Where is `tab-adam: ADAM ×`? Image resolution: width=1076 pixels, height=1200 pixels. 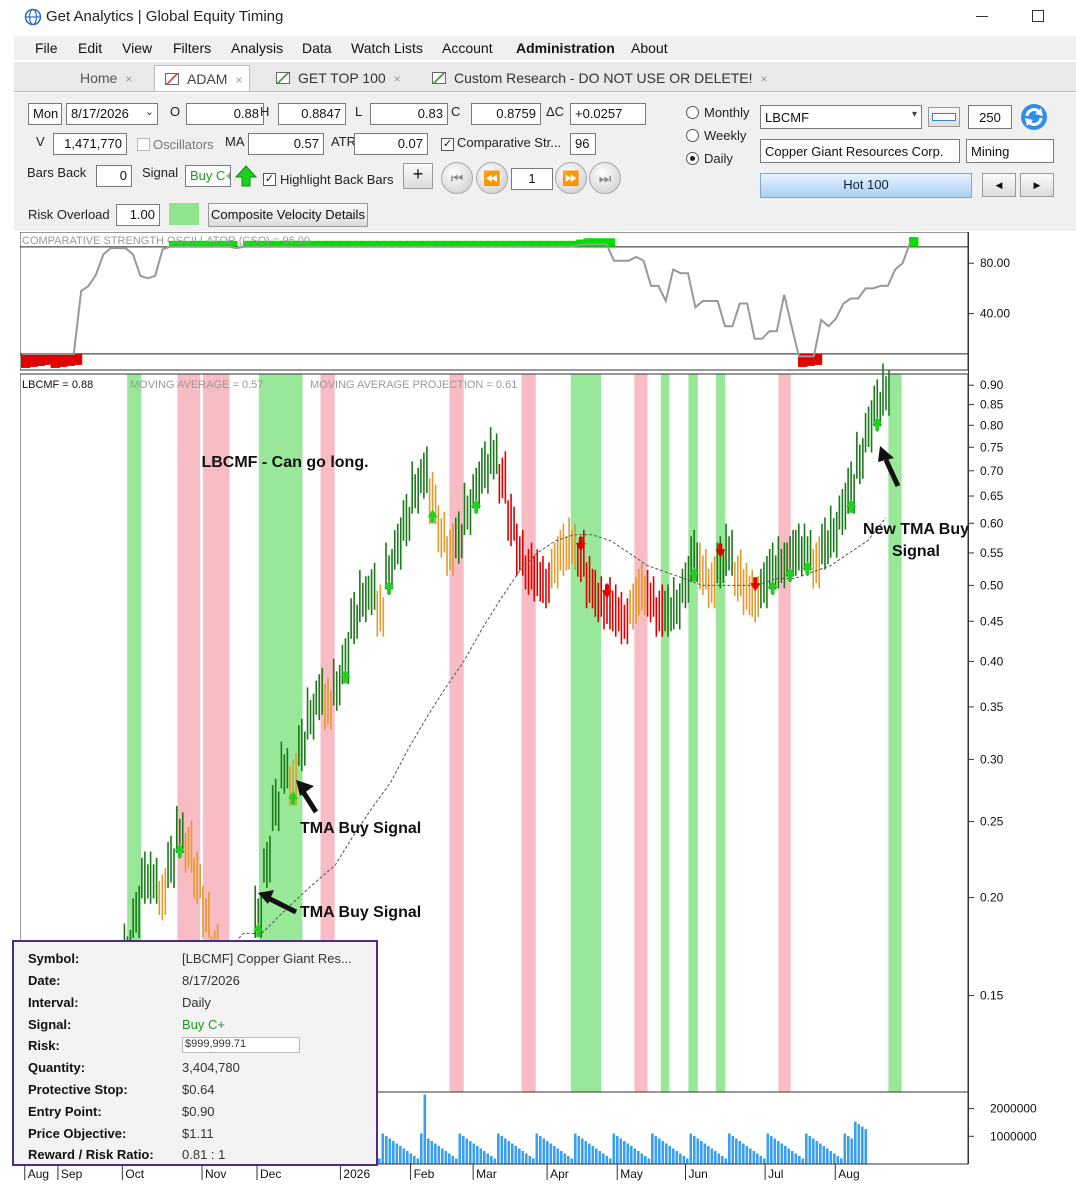
tab-adam: ADAM × is located at coordinates (202, 78).